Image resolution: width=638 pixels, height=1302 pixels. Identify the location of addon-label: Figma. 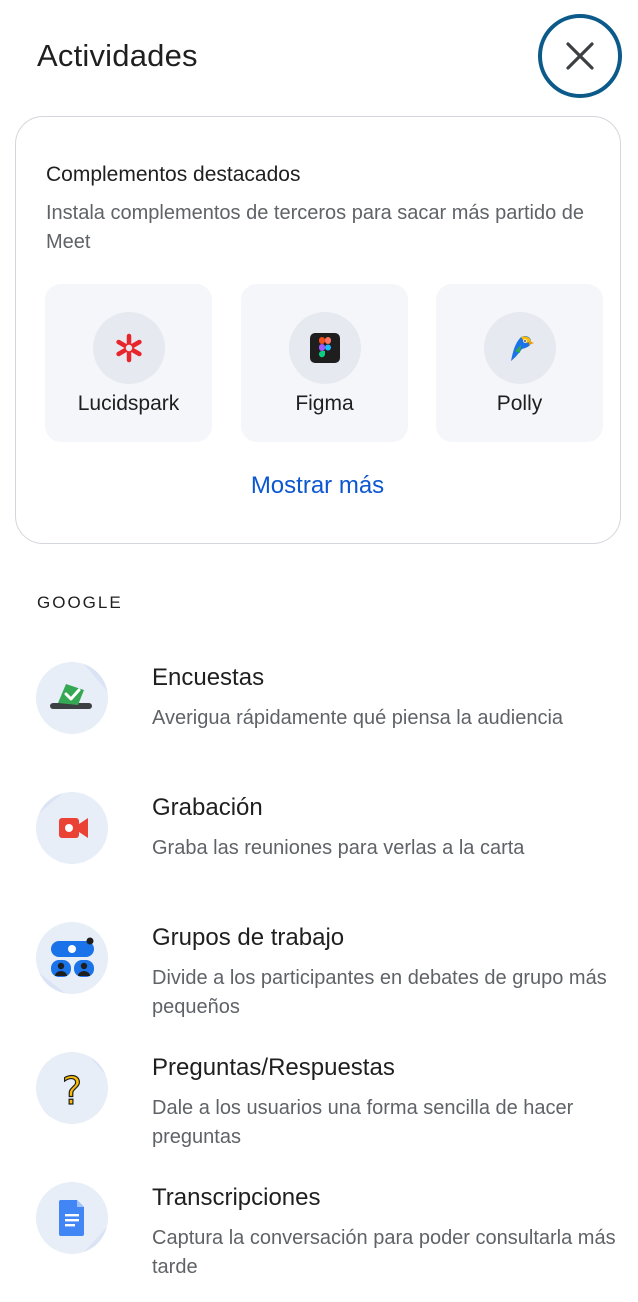
(324, 403).